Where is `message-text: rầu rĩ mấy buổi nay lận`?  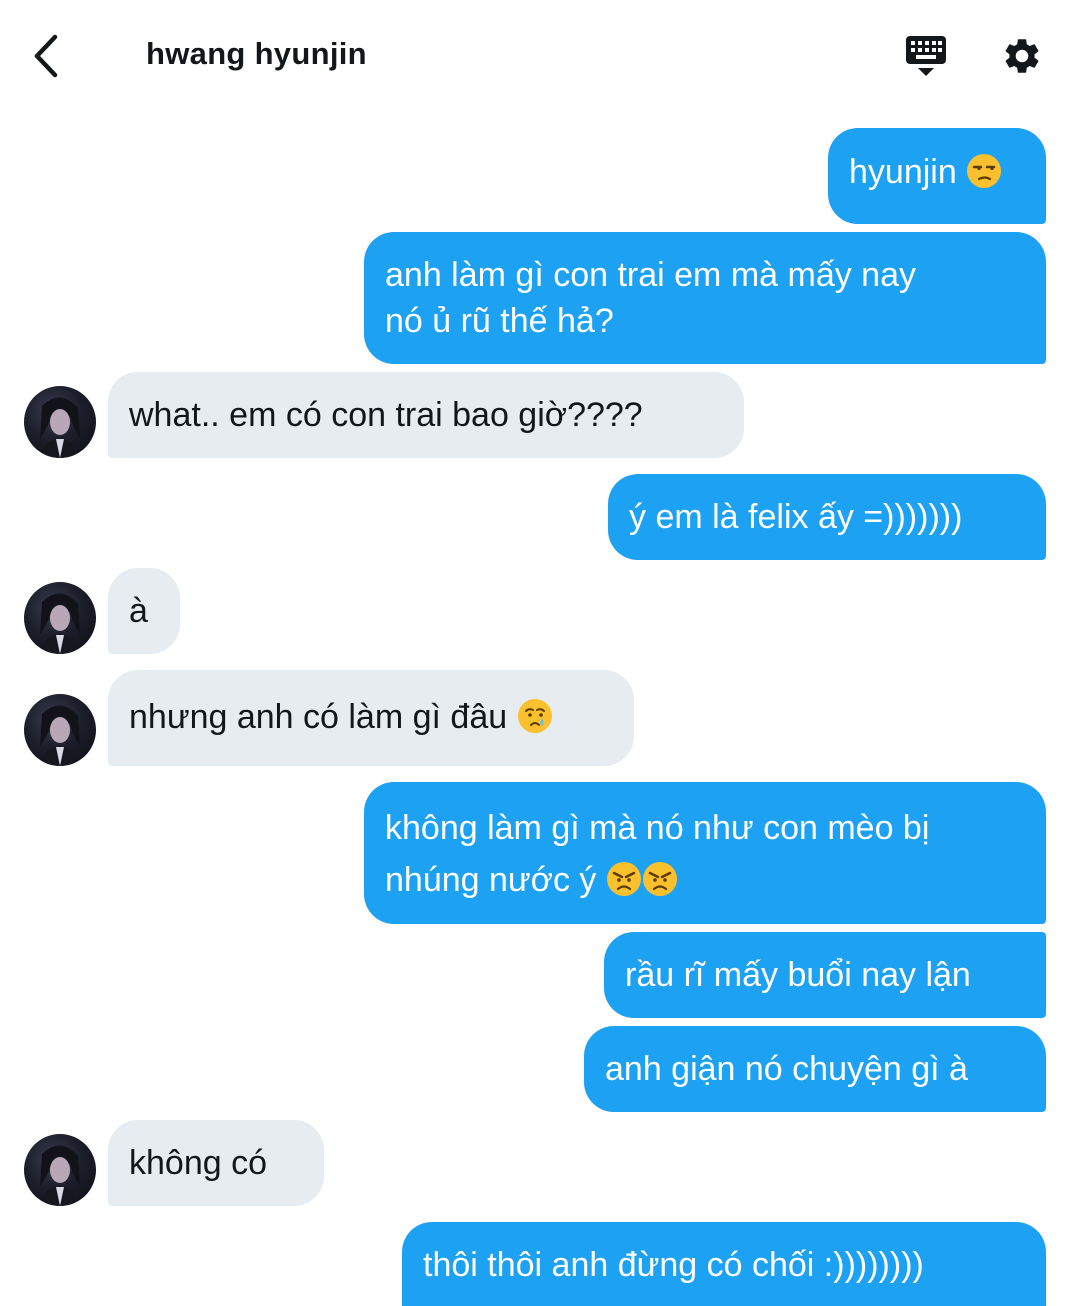
message-text: rầu rĩ mấy buổi nay lận is located at coordinates (798, 975).